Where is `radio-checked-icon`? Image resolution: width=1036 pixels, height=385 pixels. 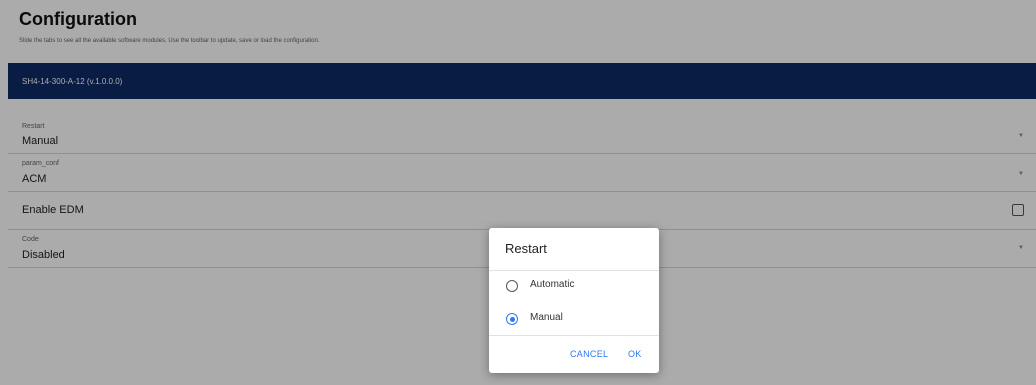 radio-checked-icon is located at coordinates (512, 319).